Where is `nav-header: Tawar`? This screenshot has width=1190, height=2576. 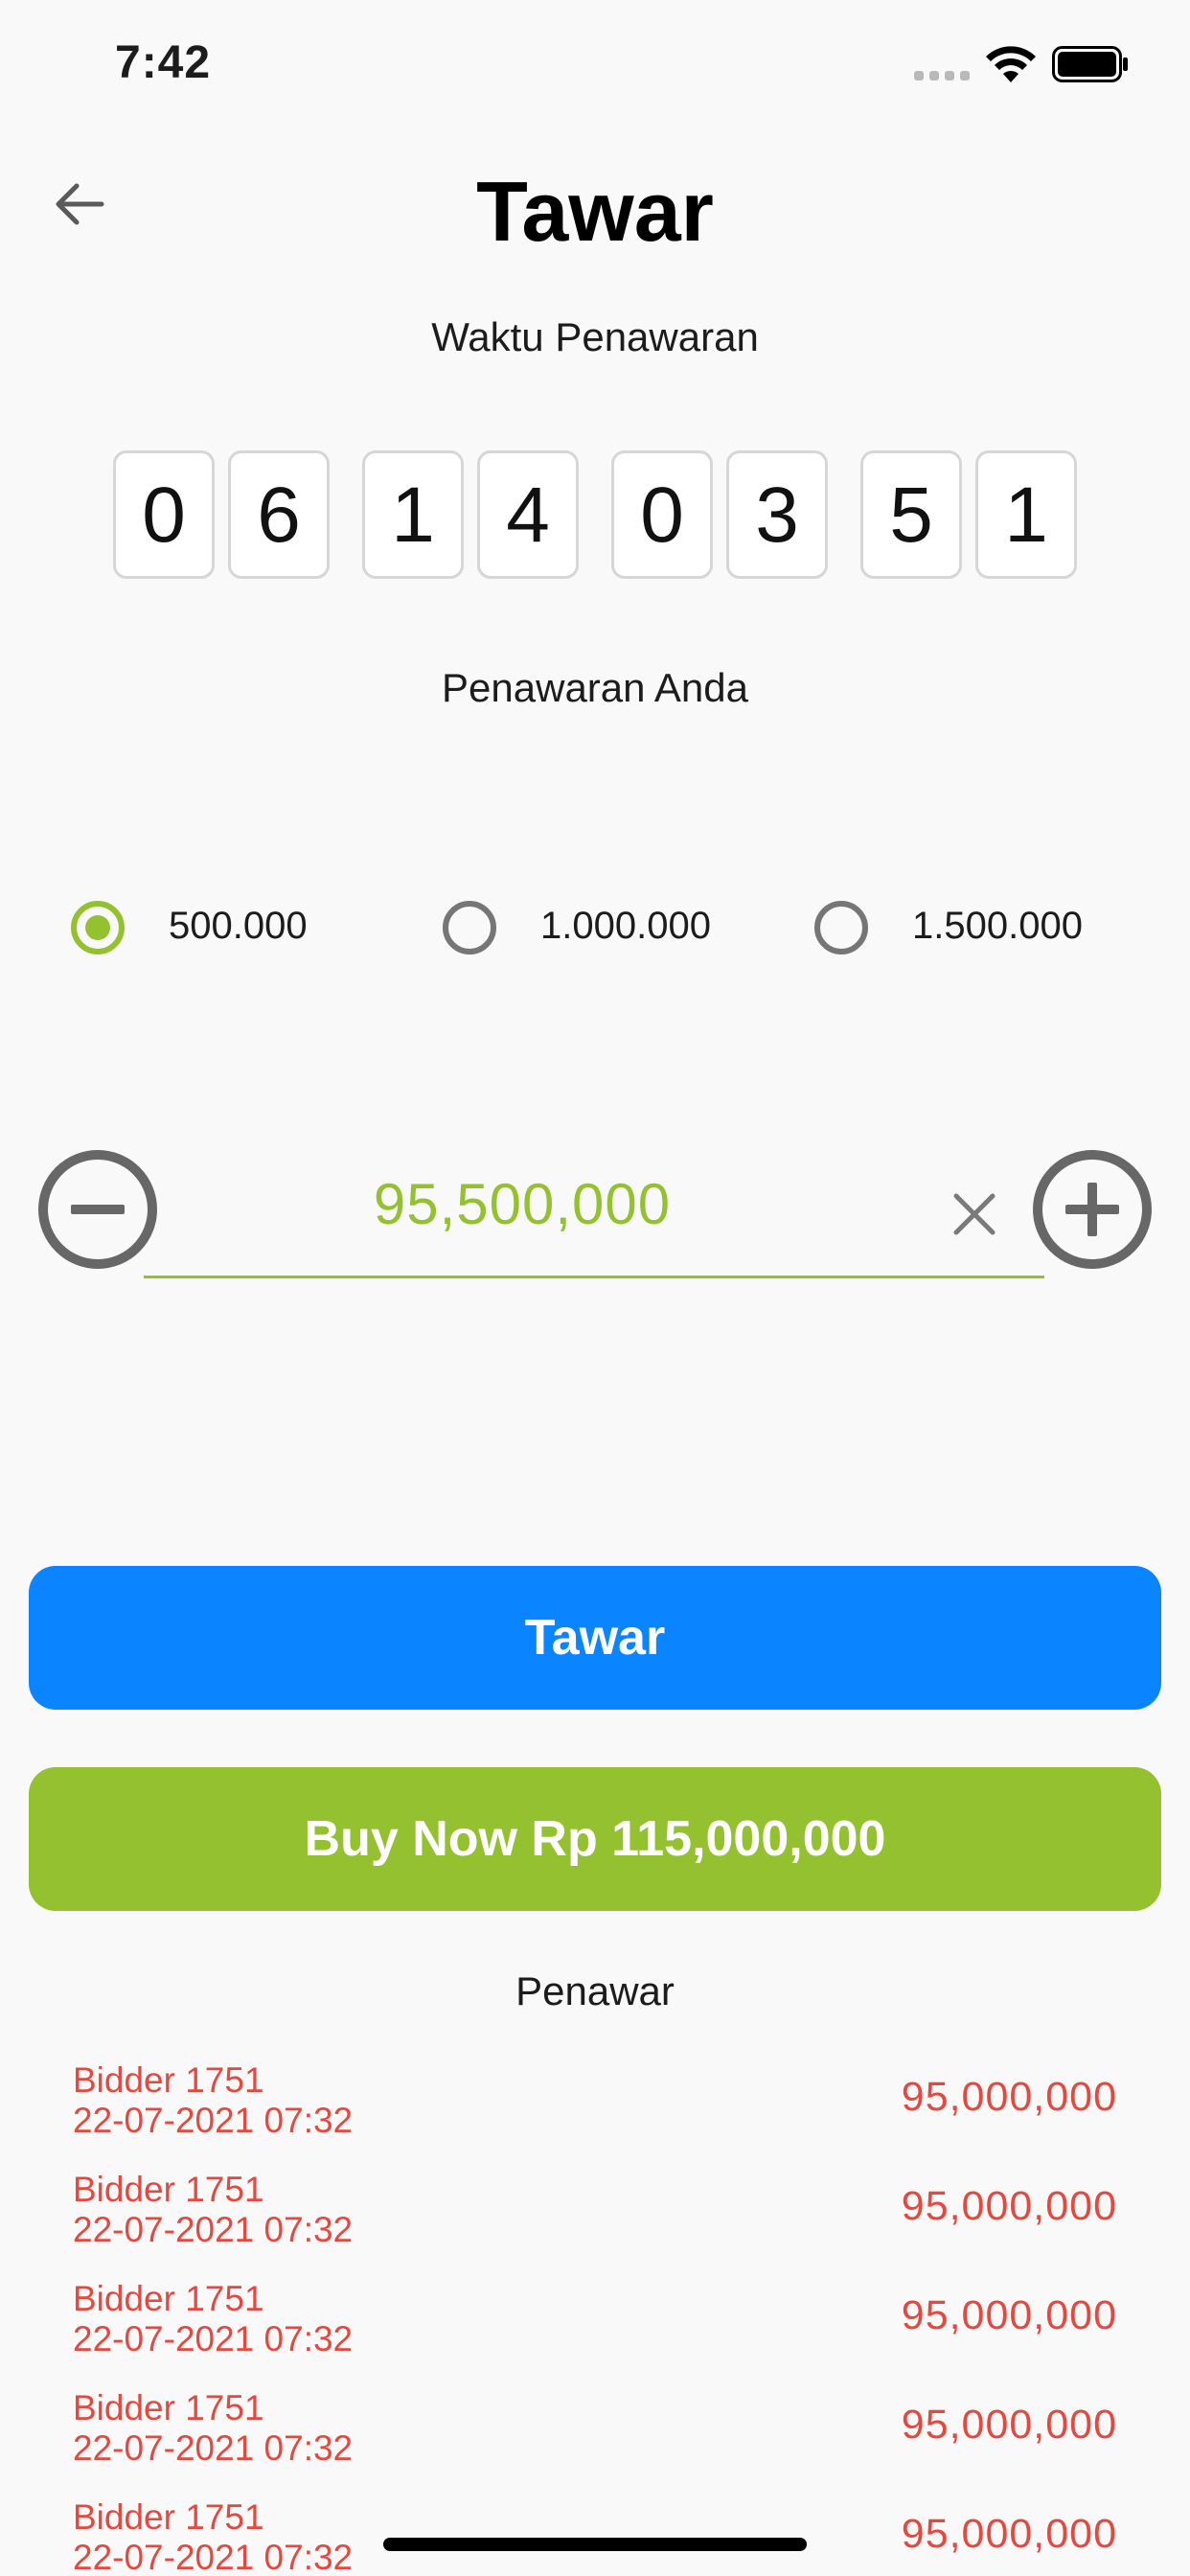 nav-header: Tawar is located at coordinates (595, 206).